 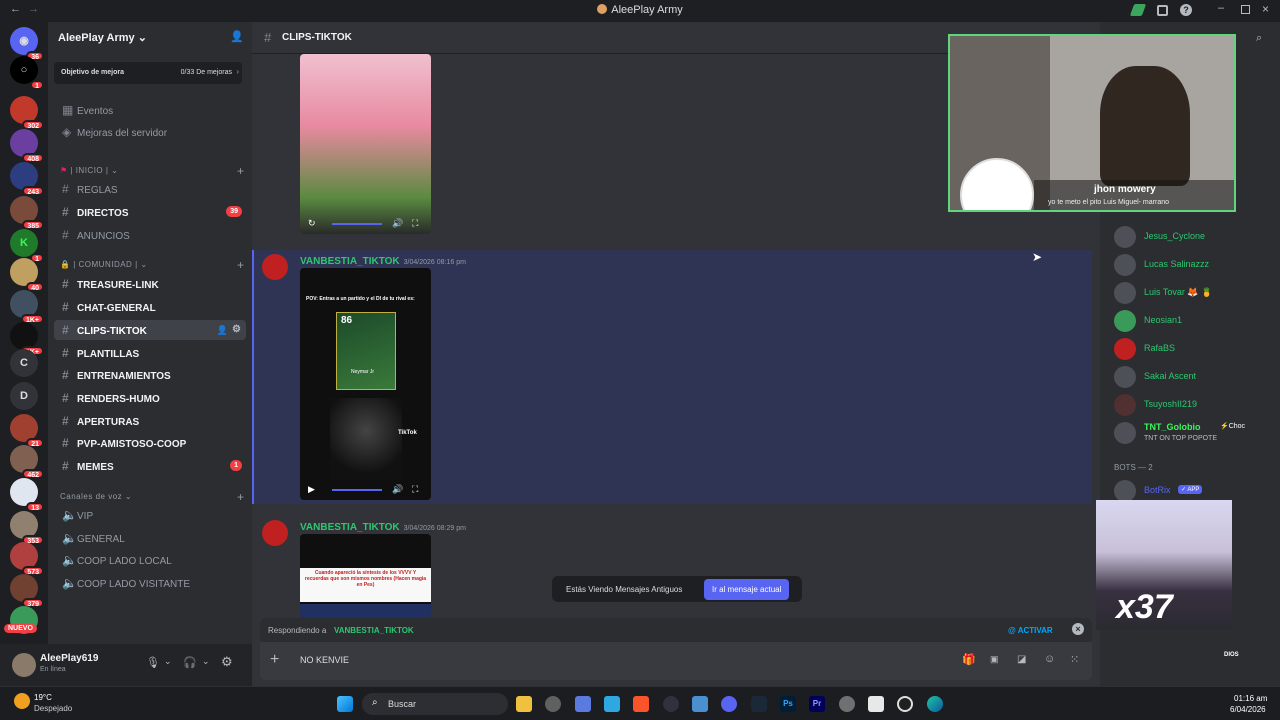 I want to click on server-icon-7: 40, so click(x=27, y=275).